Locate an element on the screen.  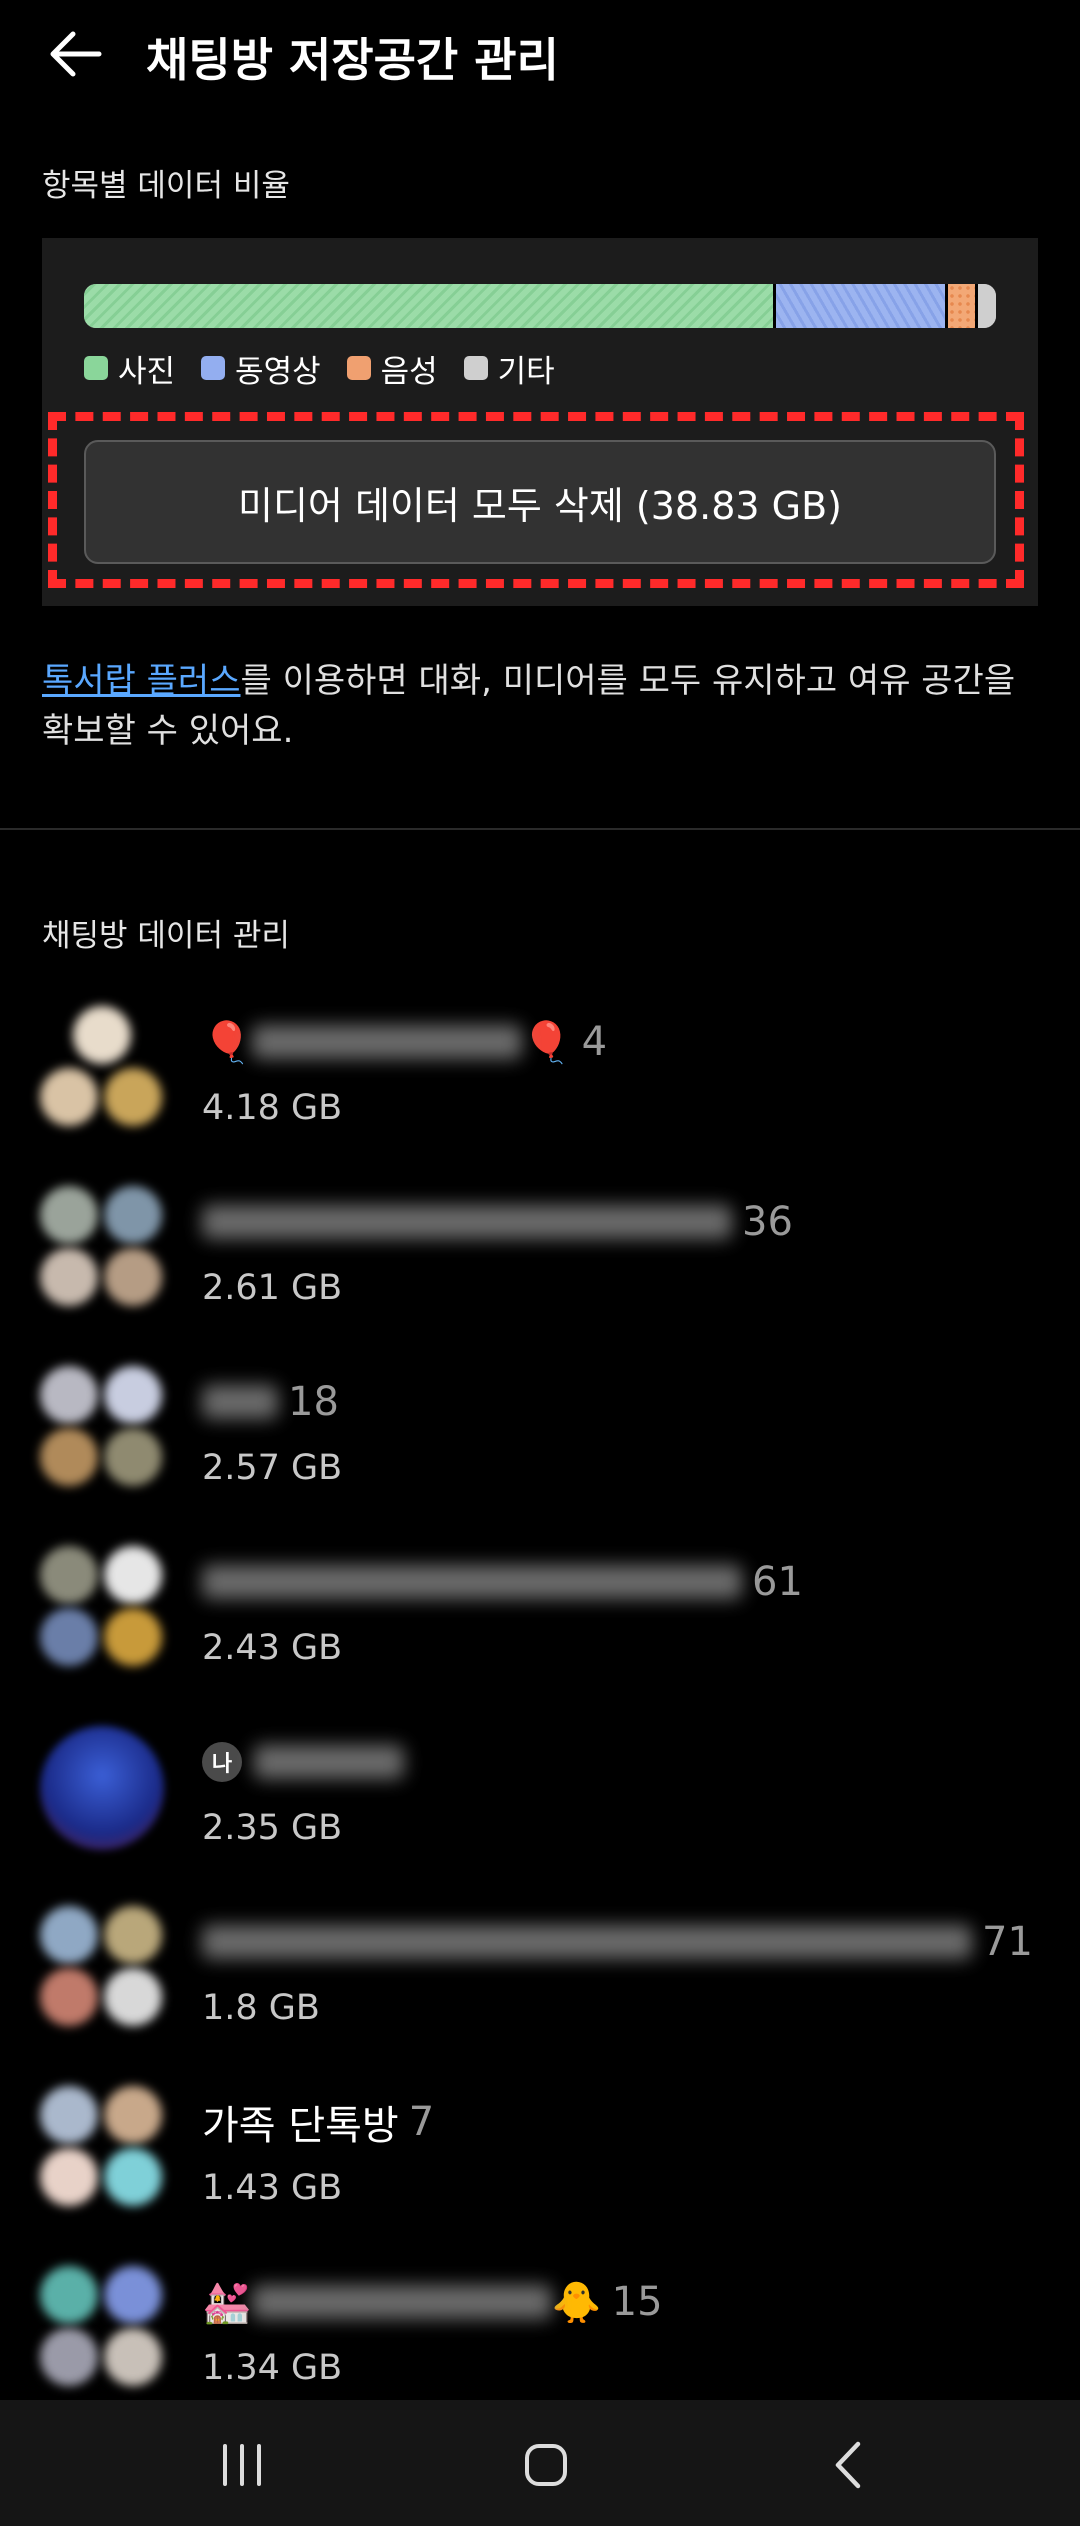
room-title: 가족 단톡방 is located at coordinates (300, 2126).